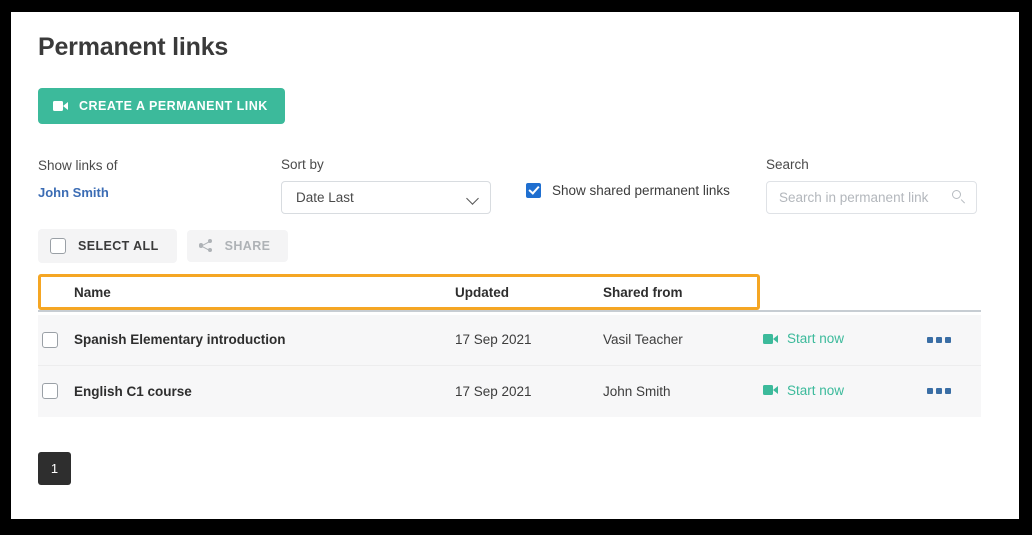 Image resolution: width=1032 pixels, height=535 pixels. Describe the element at coordinates (683, 292) in the screenshot. I see `column-header-shared-from: Shared from` at that location.